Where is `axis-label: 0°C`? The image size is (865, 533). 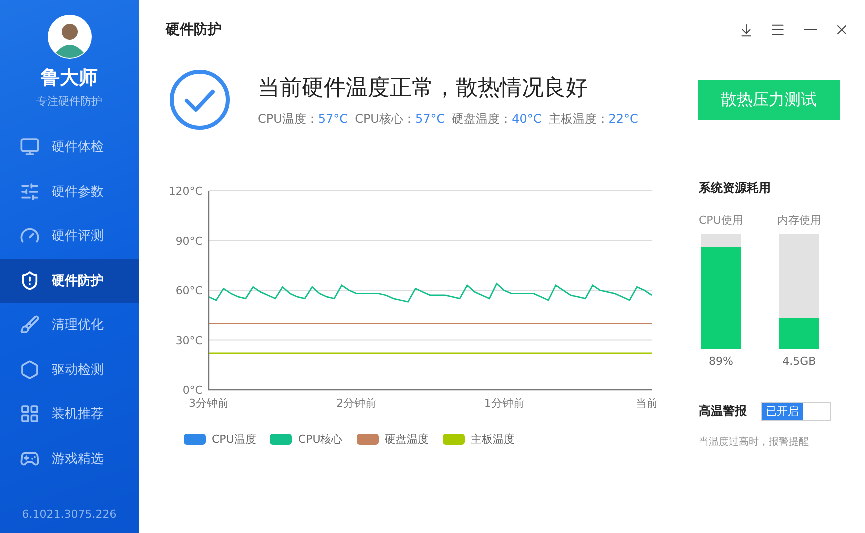 axis-label: 0°C is located at coordinates (192, 390).